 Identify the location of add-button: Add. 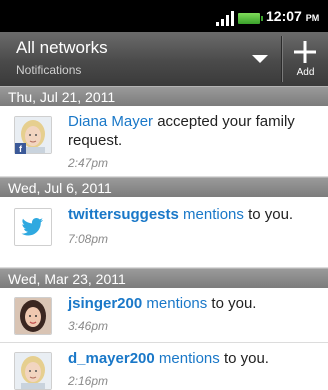
(305, 59).